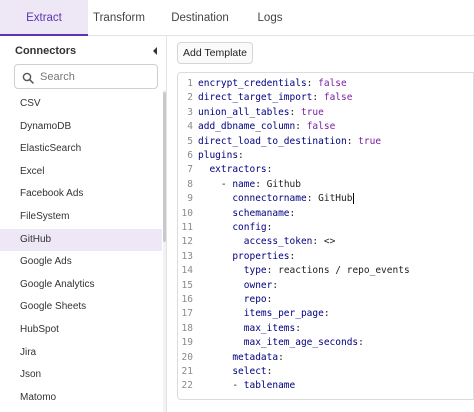  What do you see at coordinates (215, 53) in the screenshot?
I see `add-template-button: Add Template` at bounding box center [215, 53].